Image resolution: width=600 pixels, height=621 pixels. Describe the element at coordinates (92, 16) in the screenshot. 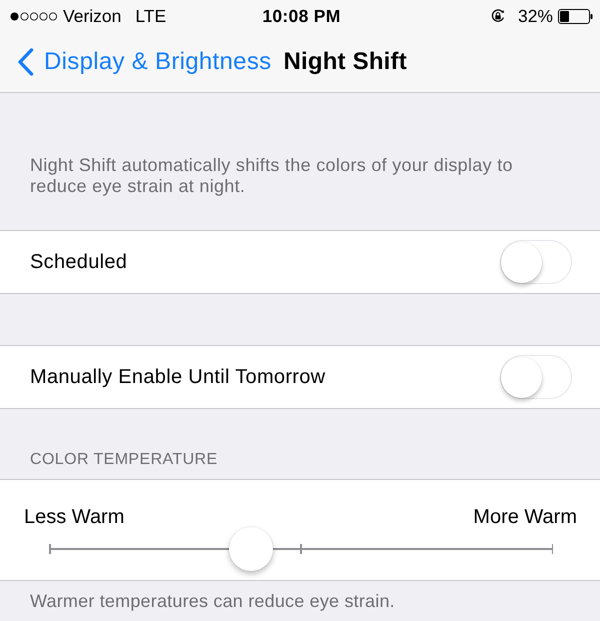

I see `carrier-name: Verizon` at that location.